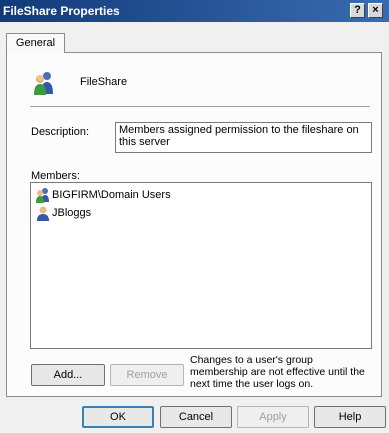 The width and height of the screenshot is (389, 433). I want to click on close-button: ×, so click(375, 10).